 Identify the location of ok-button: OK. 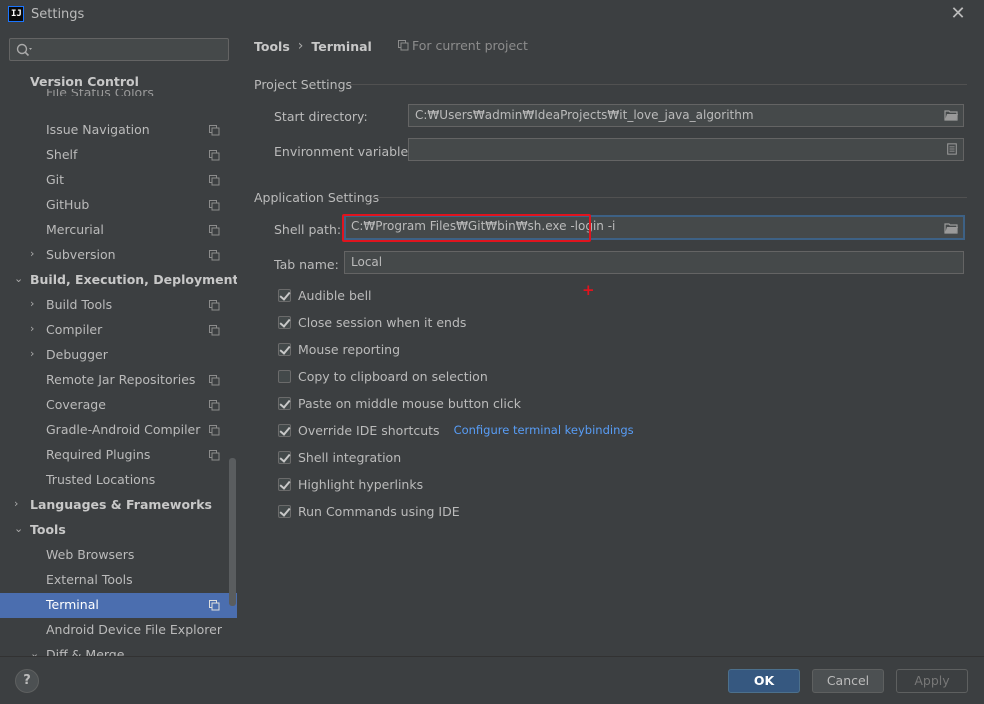
(764, 681).